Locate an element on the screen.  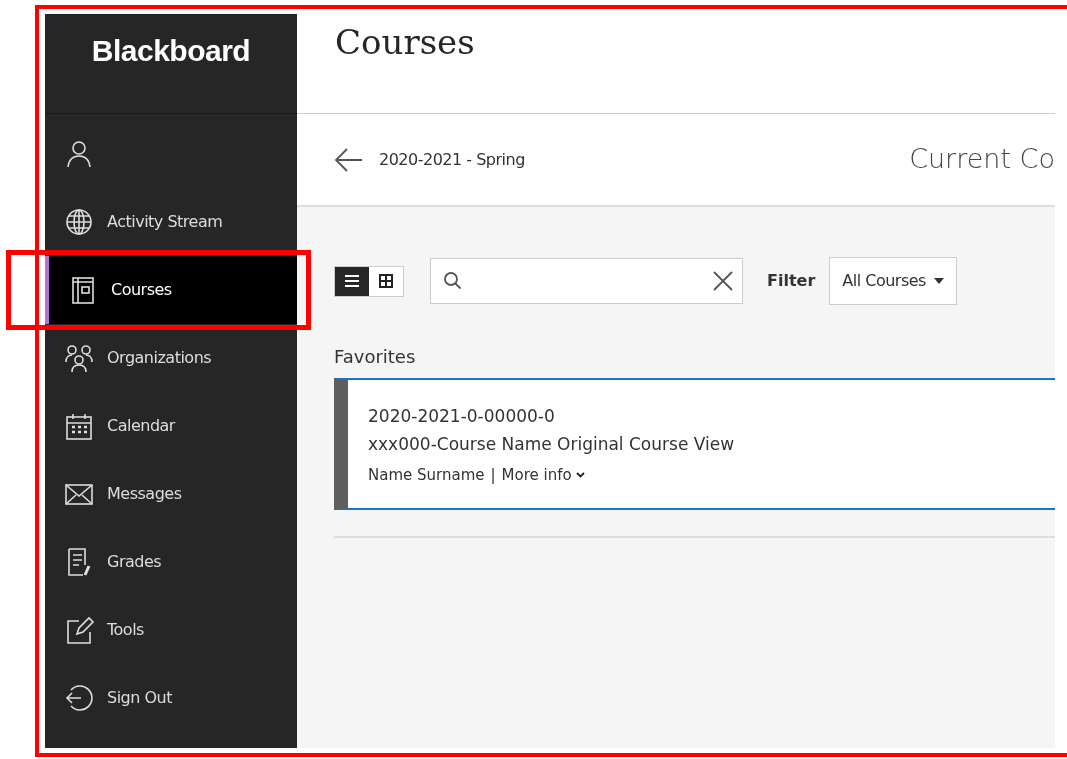
globe-icon is located at coordinates (79, 222).